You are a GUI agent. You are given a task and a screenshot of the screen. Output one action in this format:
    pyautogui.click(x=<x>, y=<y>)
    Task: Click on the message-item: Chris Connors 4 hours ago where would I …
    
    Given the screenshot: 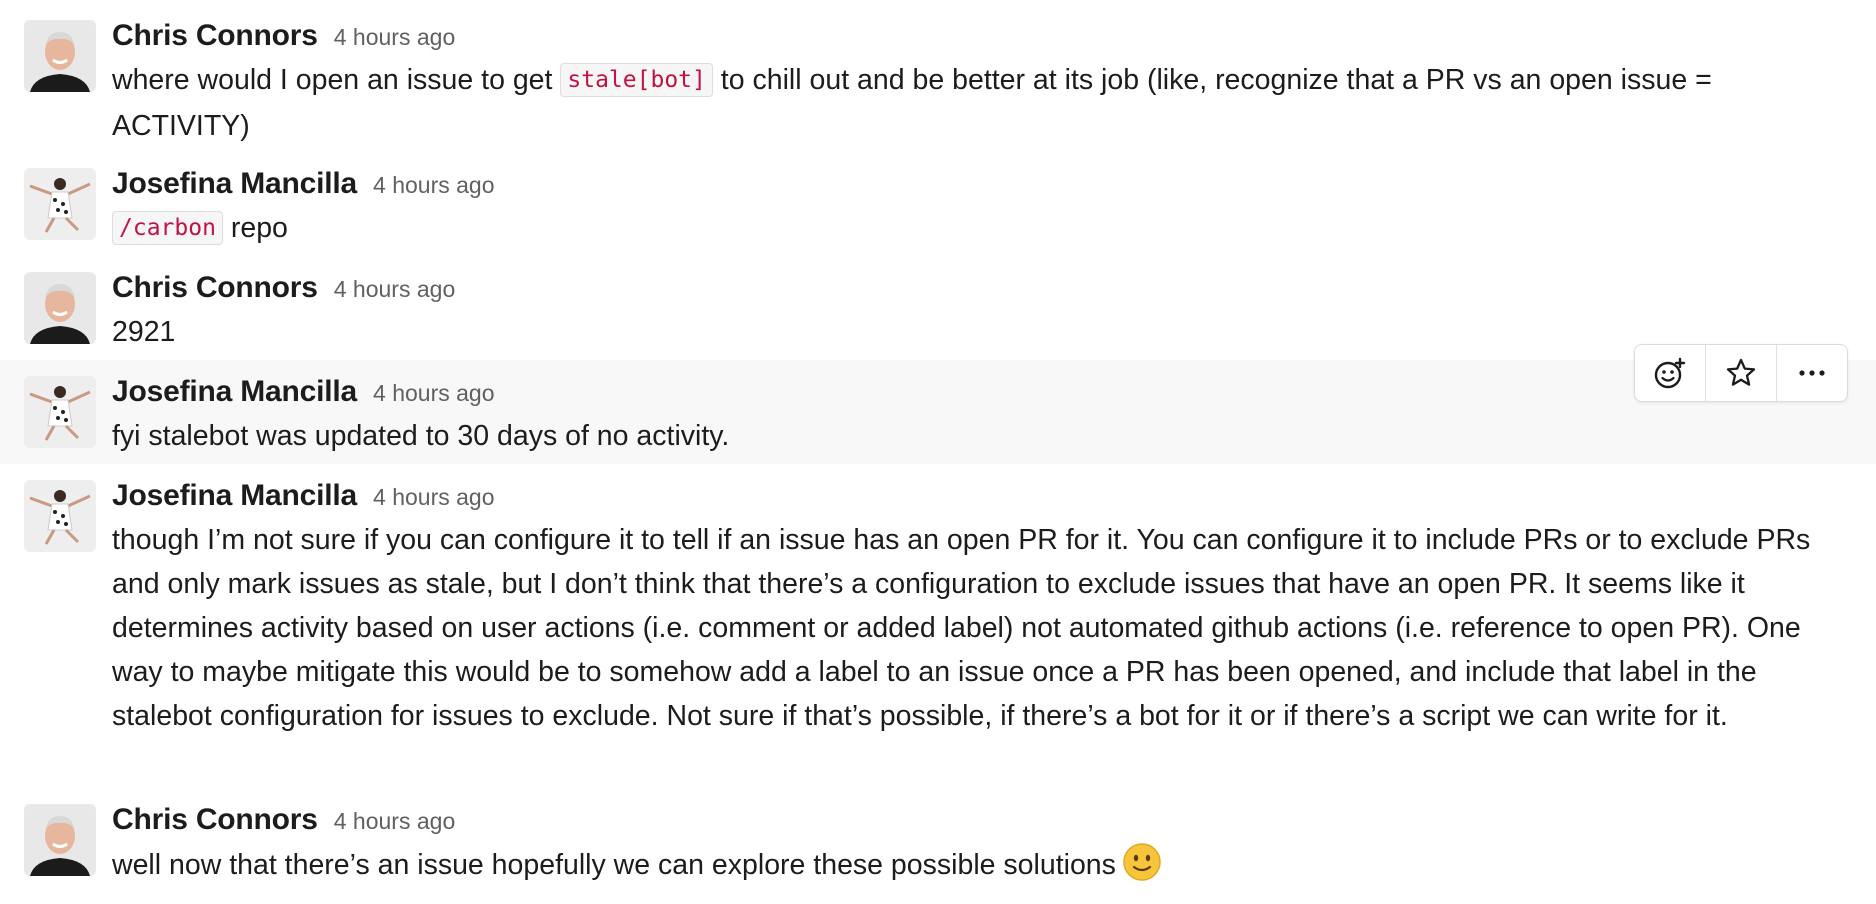 What is the action you would take?
    pyautogui.click(x=938, y=79)
    